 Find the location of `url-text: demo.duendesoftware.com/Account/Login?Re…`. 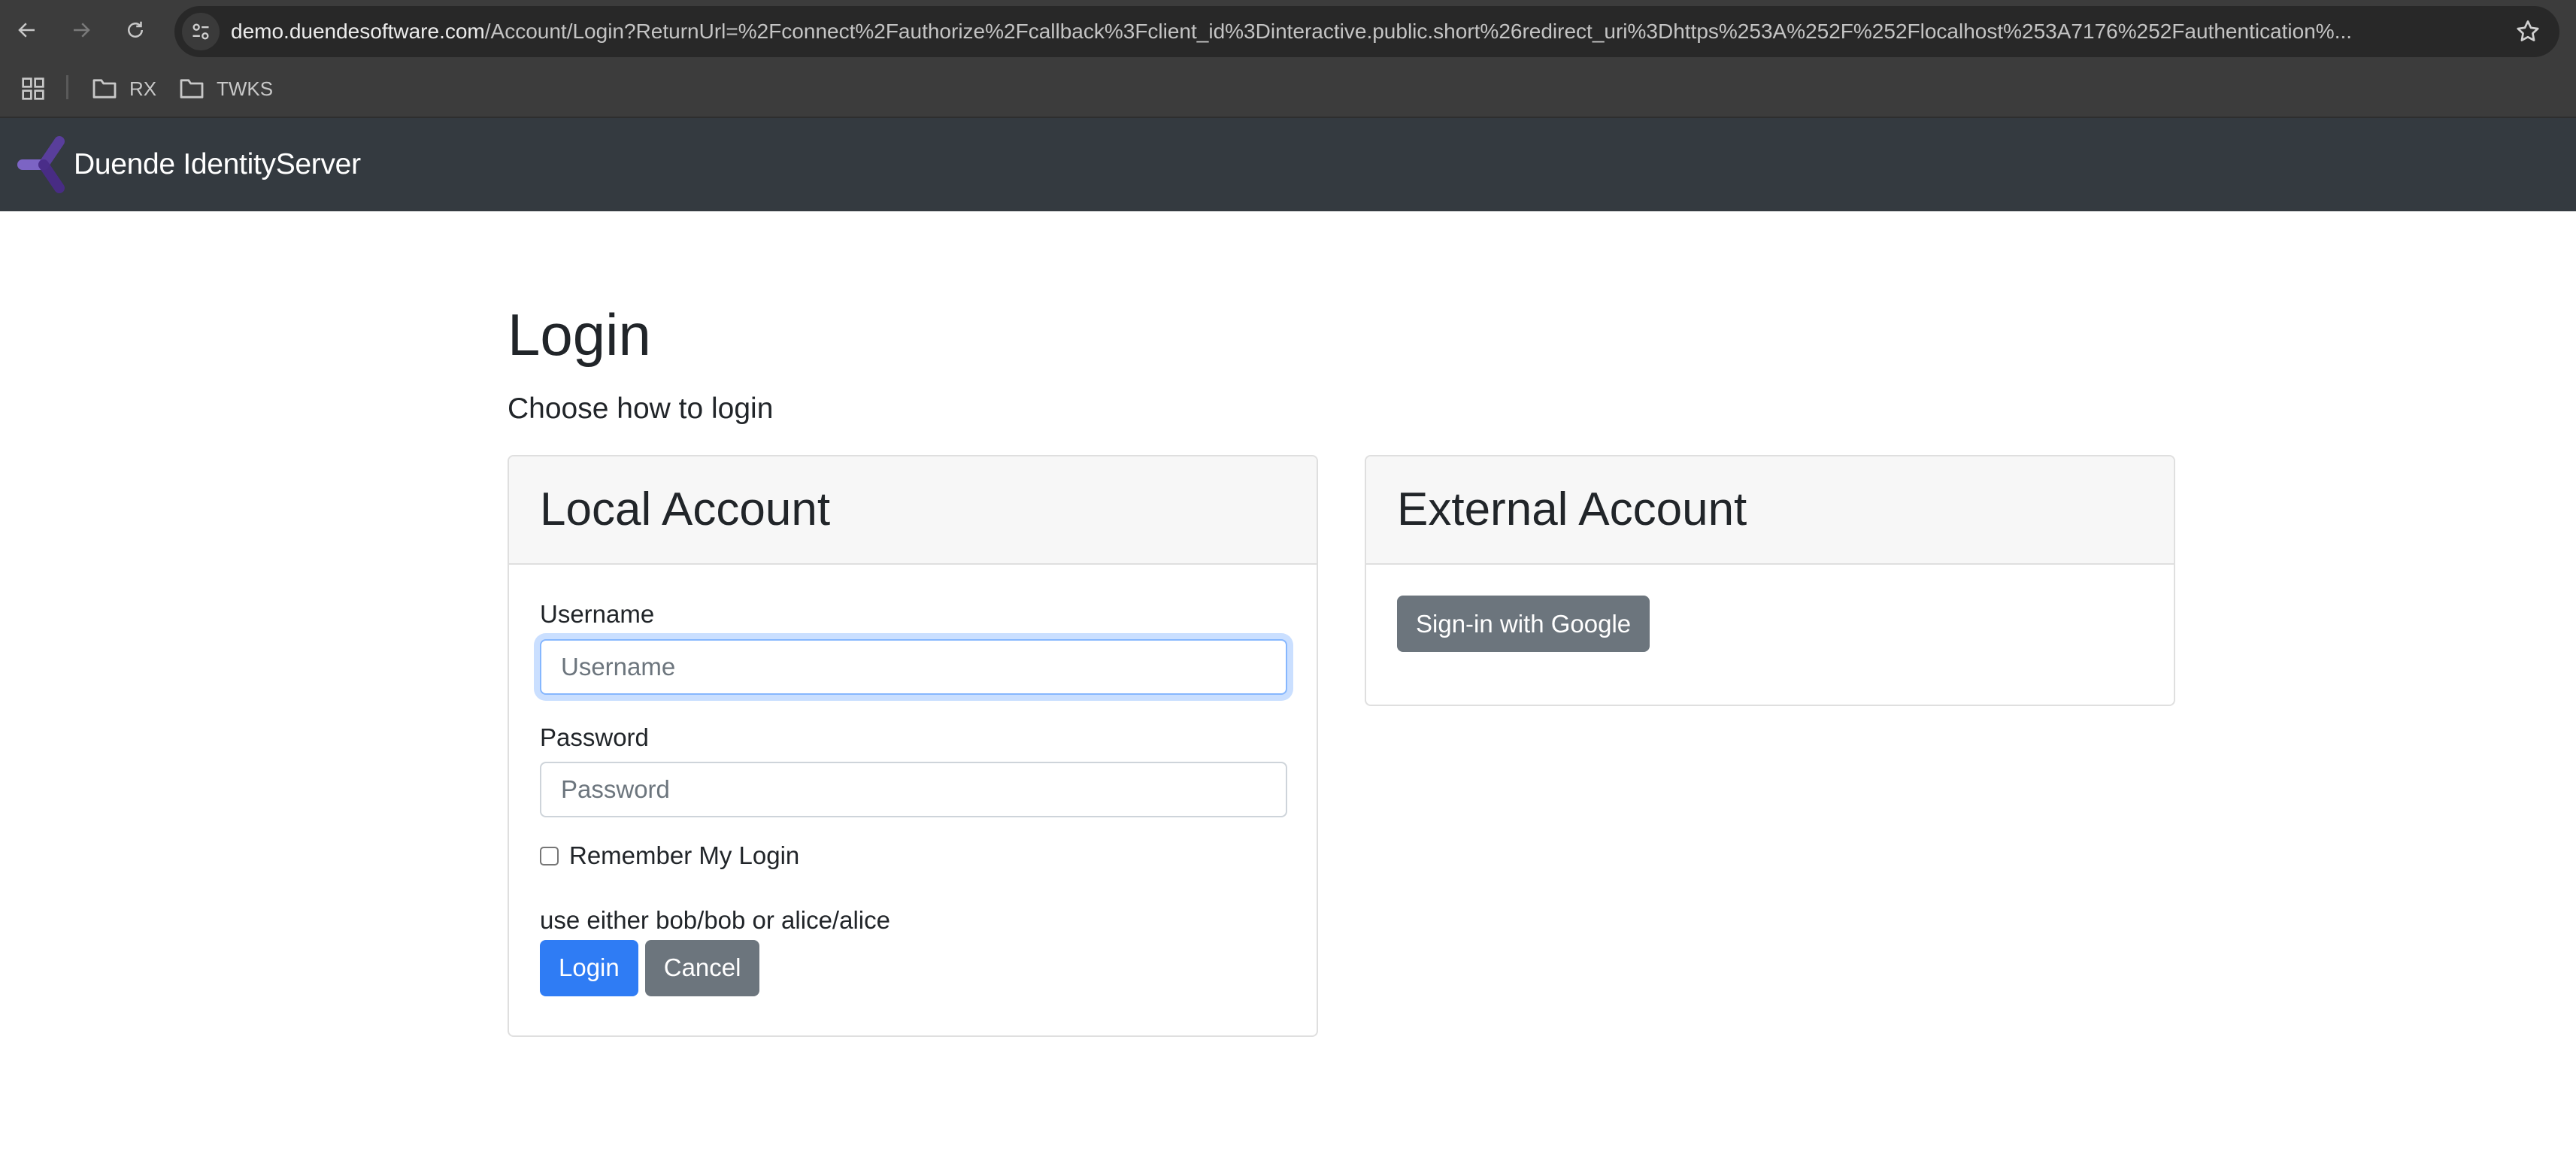

url-text: demo.duendesoftware.com/Account/Login?Re… is located at coordinates (1355, 31).